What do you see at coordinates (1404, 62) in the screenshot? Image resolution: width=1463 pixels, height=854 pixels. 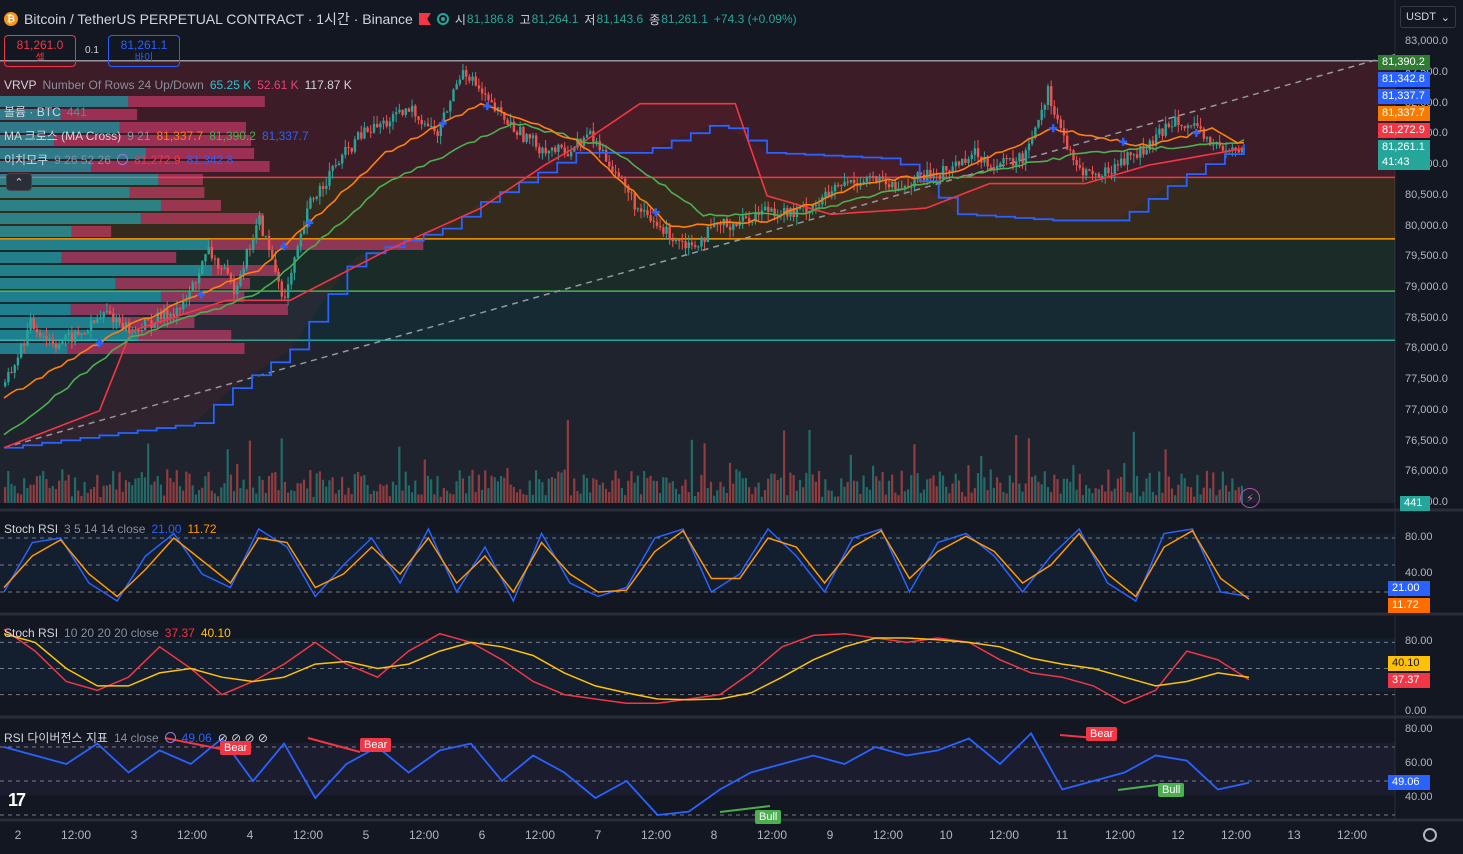 I see `price-axis-label: 81,390.2` at bounding box center [1404, 62].